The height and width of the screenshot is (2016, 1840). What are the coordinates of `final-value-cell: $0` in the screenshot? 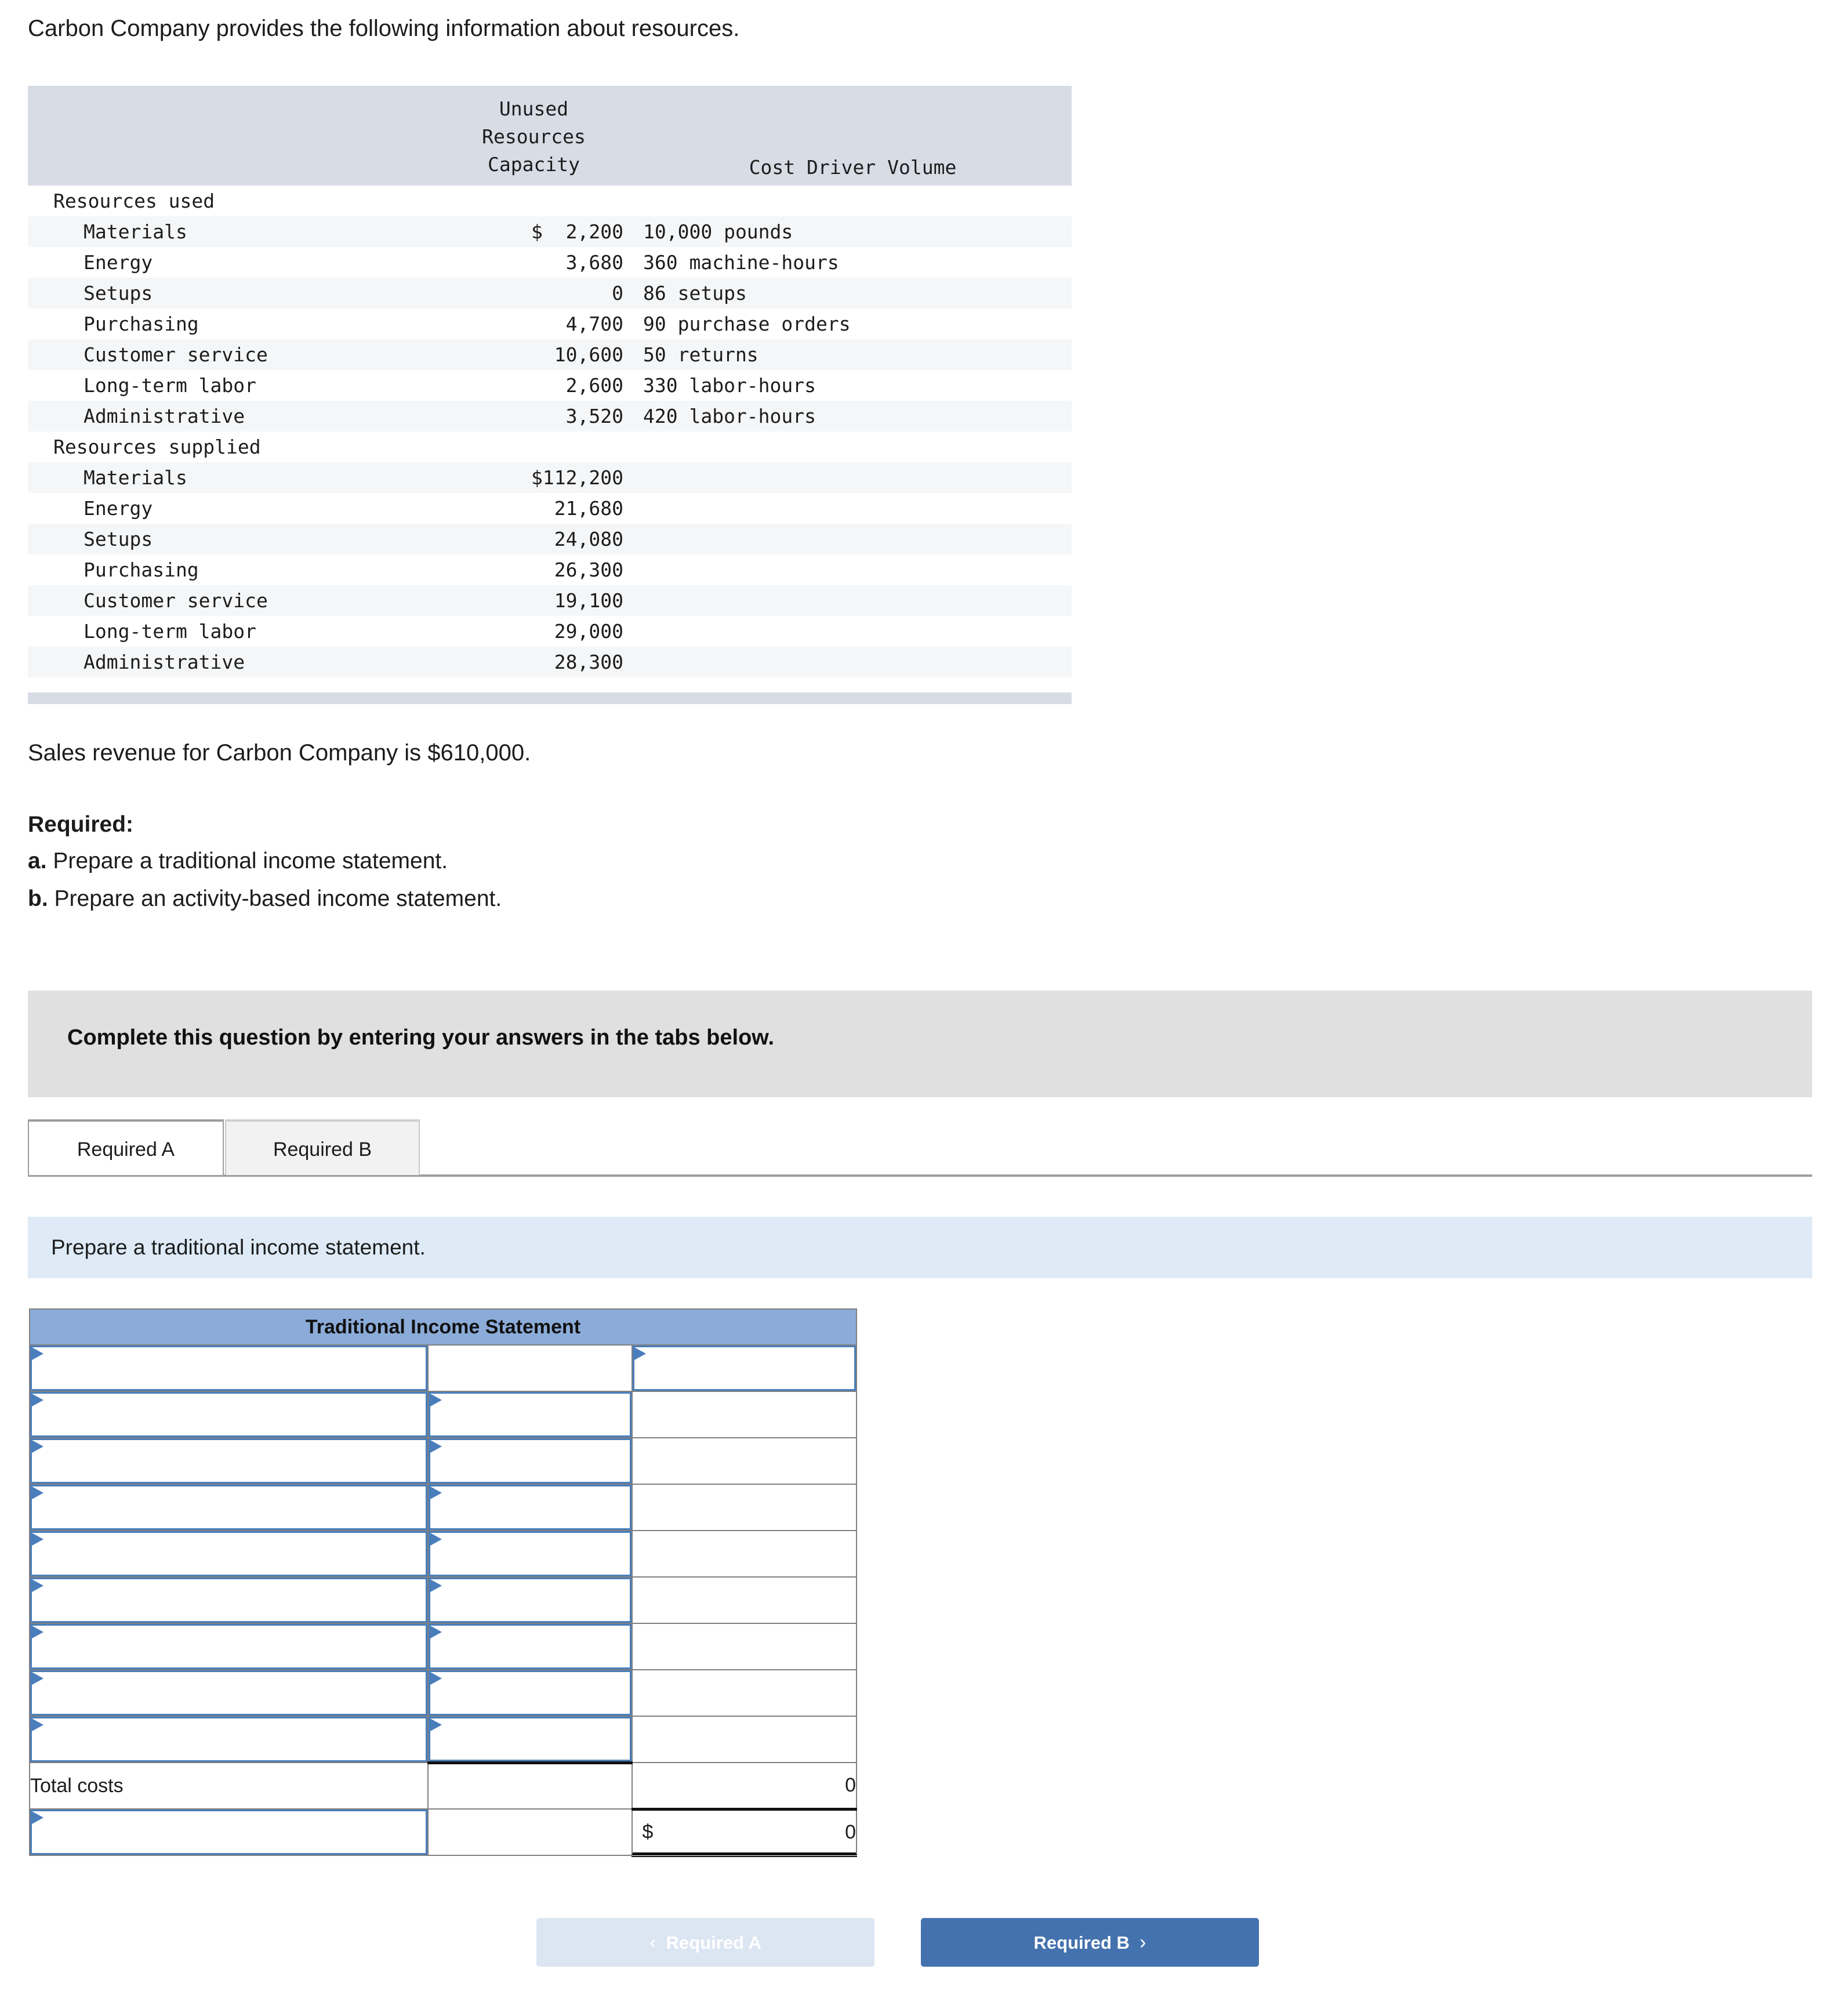 It's located at (744, 1832).